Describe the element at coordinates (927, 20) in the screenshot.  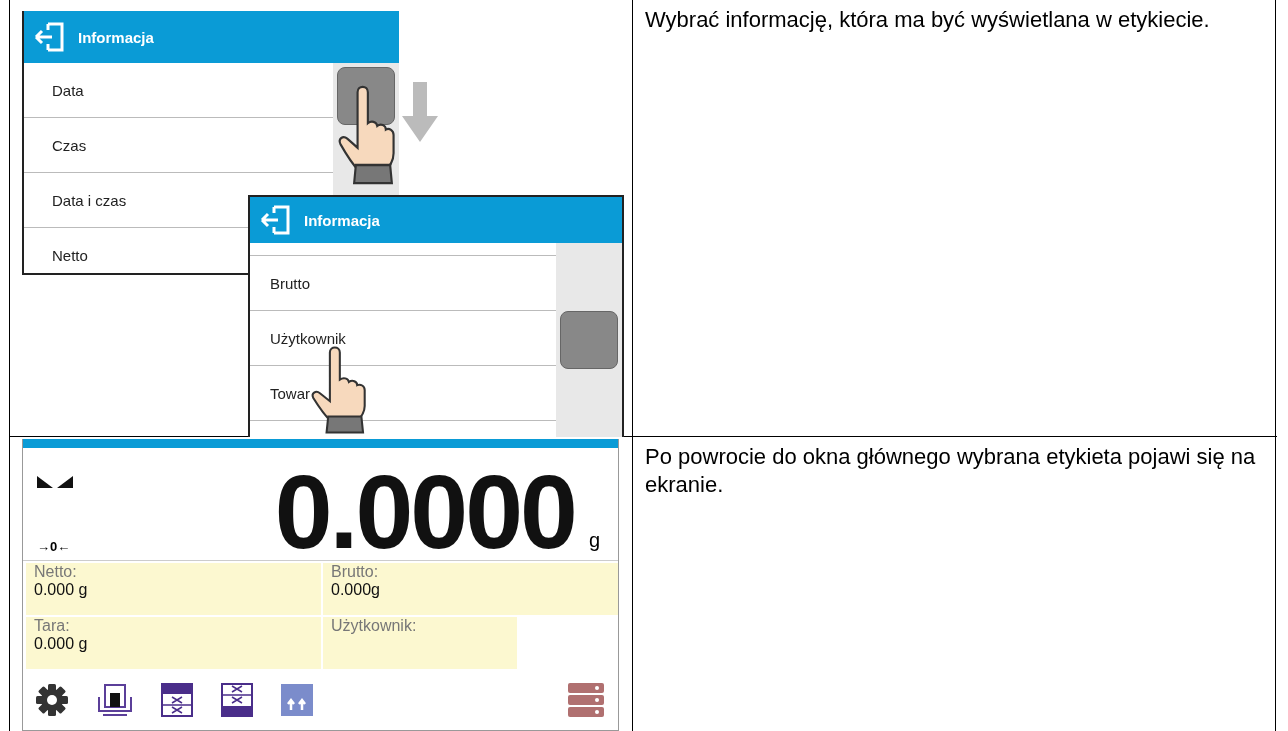
I see `instruction-text: Wybrać informację, która ma być wyświetlana w etykiecie.` at that location.